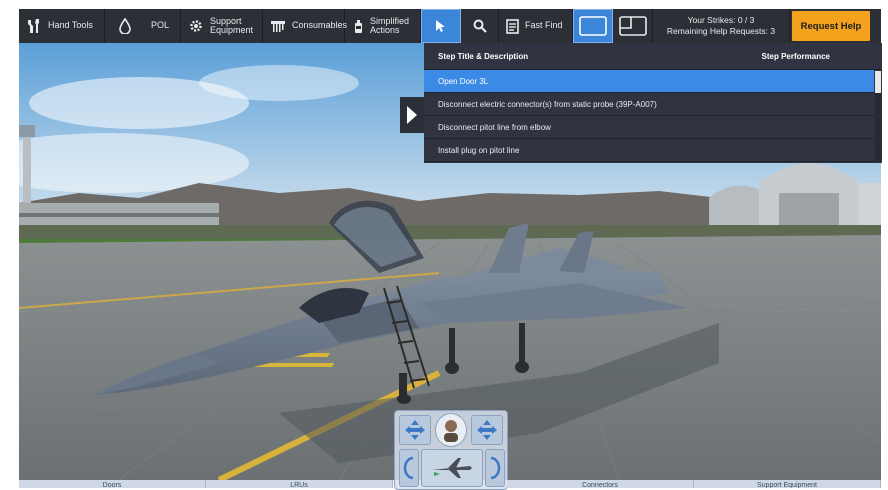 The image size is (888, 490). I want to click on cursor-arrow-icon, so click(440, 26).